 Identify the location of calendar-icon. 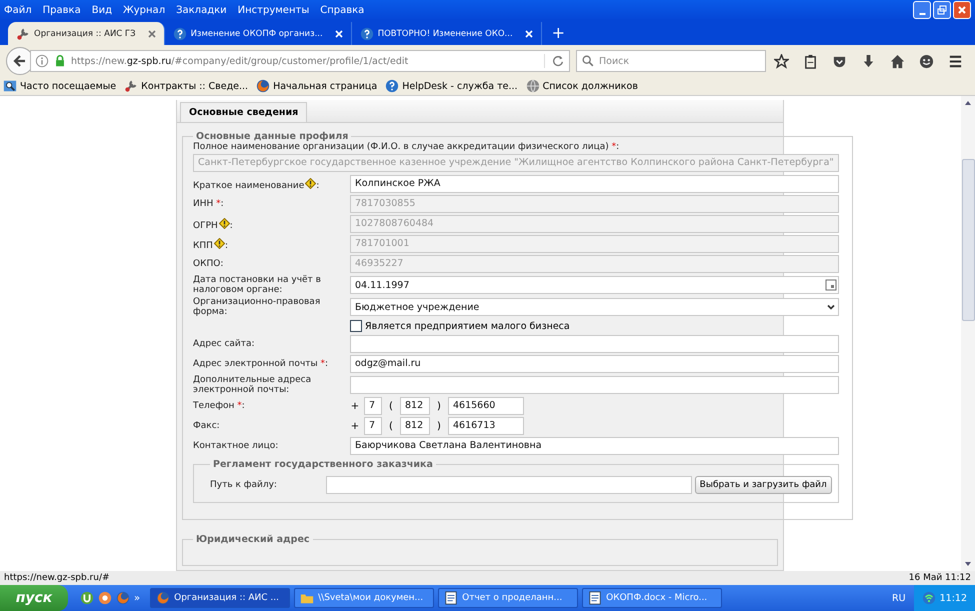
(830, 285).